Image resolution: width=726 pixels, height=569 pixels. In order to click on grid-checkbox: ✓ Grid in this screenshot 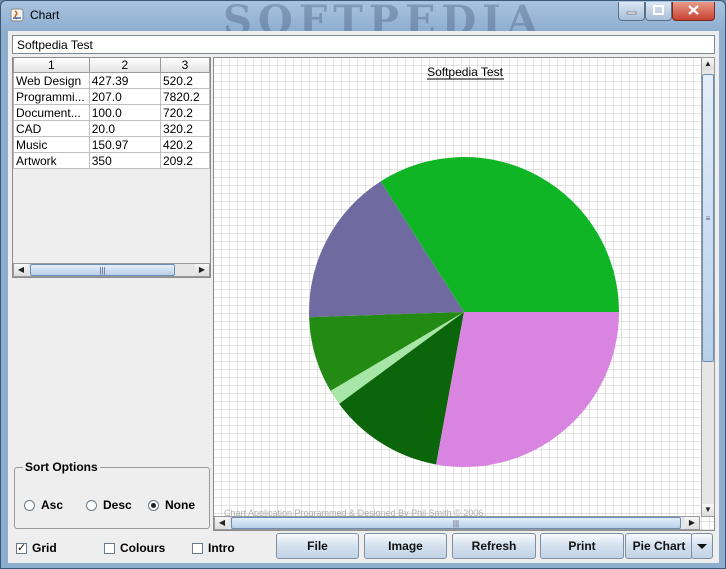, I will do `click(36, 548)`.